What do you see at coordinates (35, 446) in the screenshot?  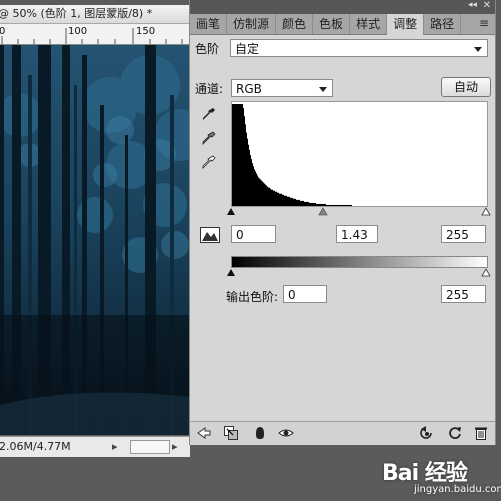 I see `document-size-text: 2.06M/4.77M` at bounding box center [35, 446].